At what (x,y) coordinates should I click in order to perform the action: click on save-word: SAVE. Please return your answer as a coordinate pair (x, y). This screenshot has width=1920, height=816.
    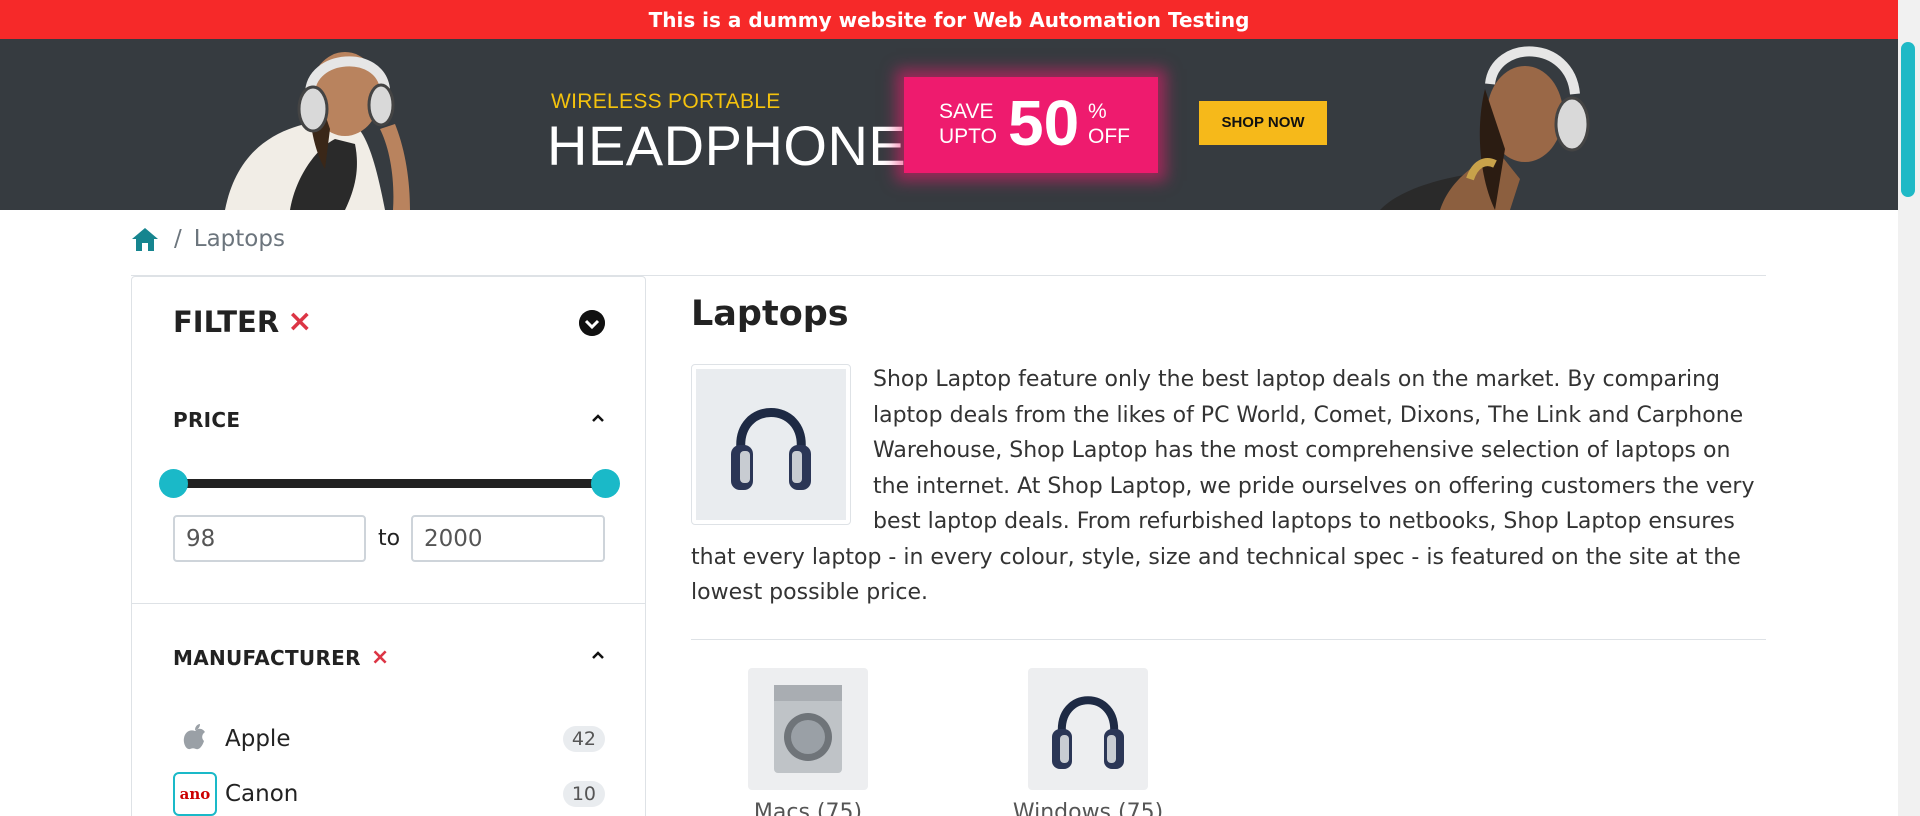
    Looking at the image, I should click on (966, 111).